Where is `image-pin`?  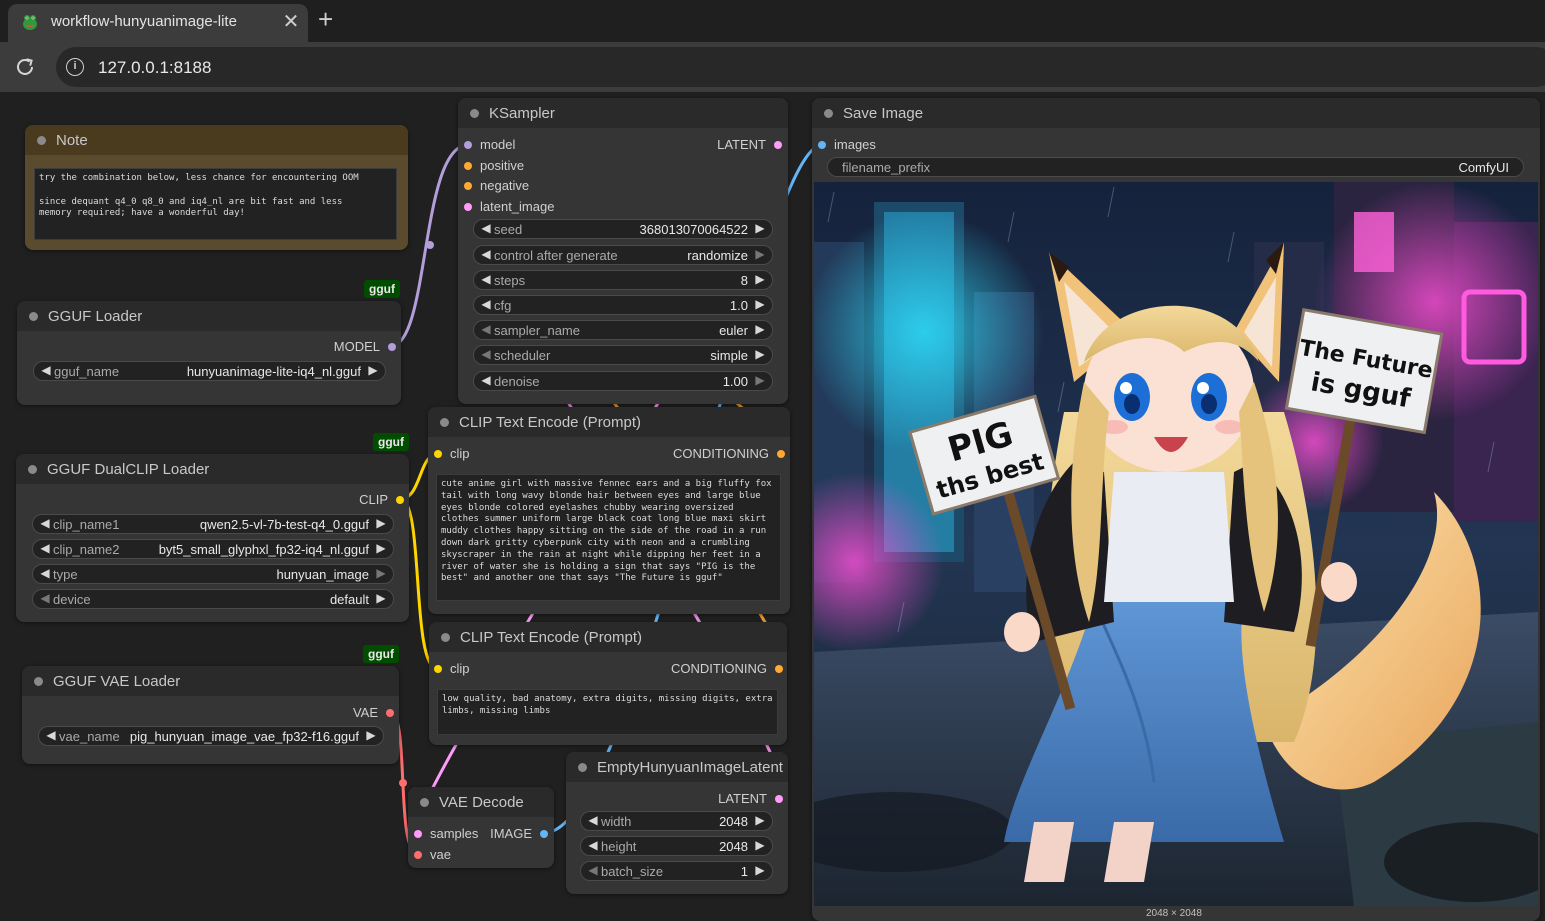
image-pin is located at coordinates (544, 834).